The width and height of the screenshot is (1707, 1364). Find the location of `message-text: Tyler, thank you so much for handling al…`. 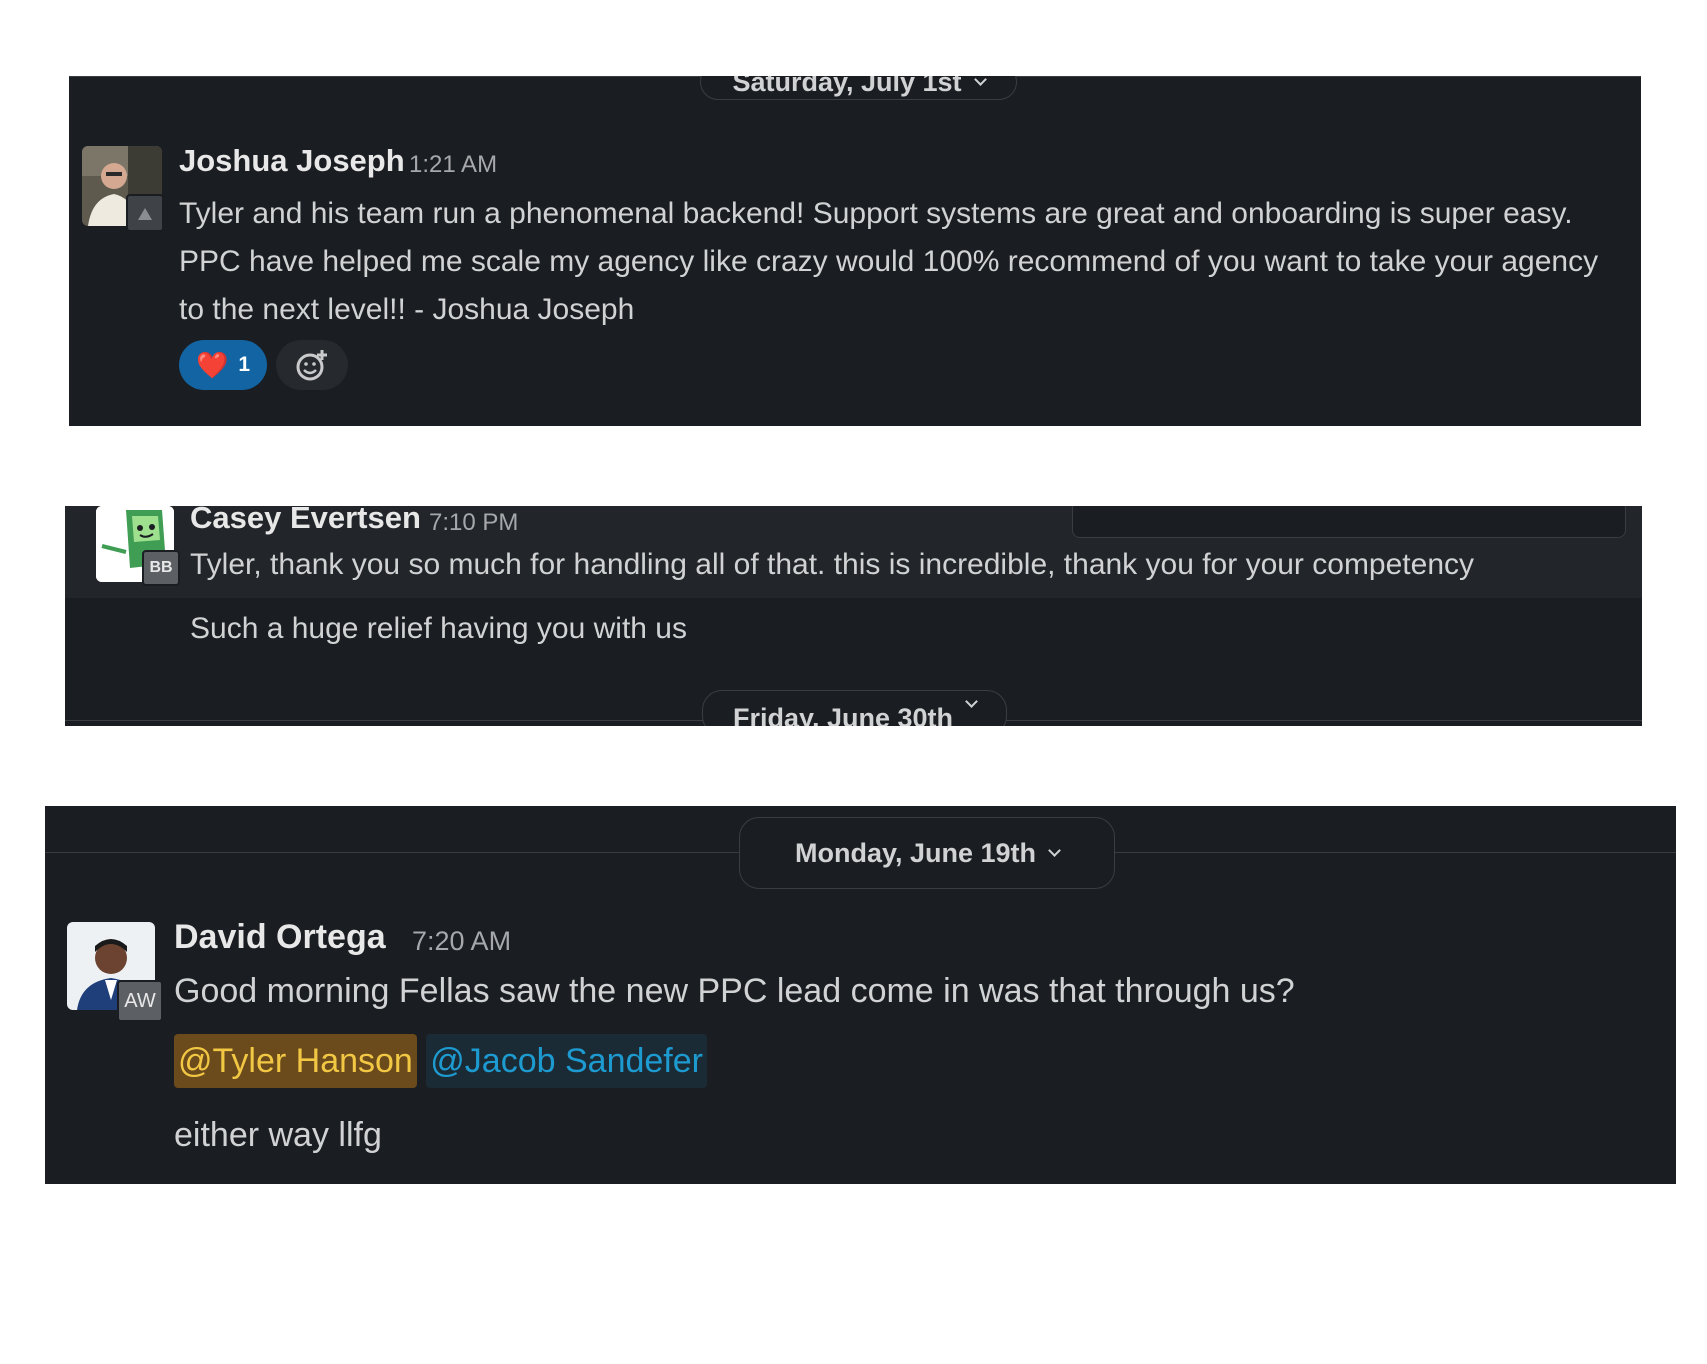

message-text: Tyler, thank you so much for handling al… is located at coordinates (832, 564).